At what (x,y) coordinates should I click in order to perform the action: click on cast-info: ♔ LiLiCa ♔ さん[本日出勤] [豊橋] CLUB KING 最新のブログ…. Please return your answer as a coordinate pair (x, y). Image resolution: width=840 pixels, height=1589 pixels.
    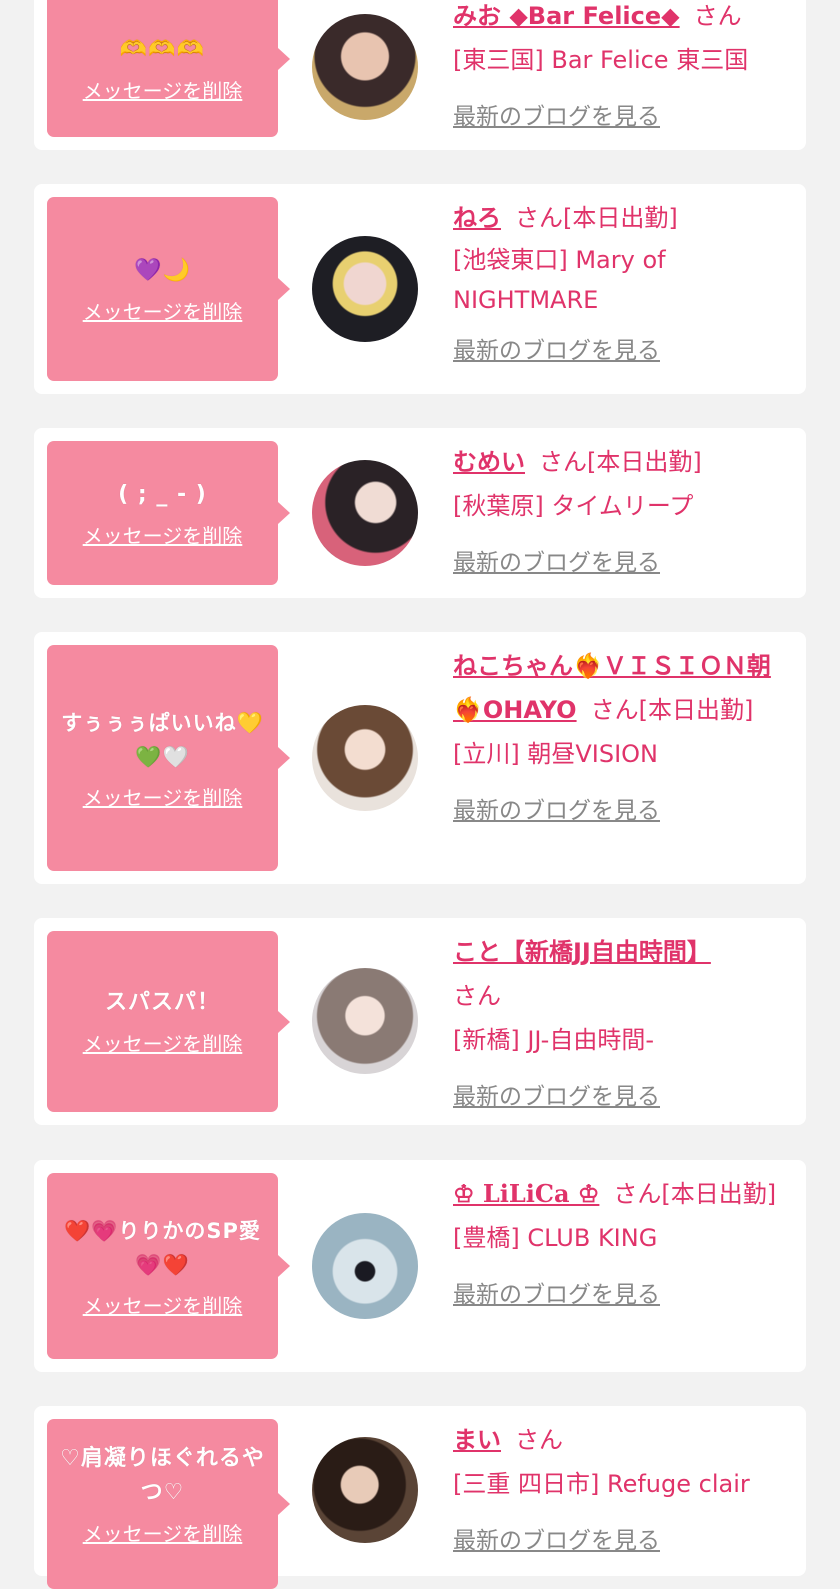
    Looking at the image, I should click on (623, 1244).